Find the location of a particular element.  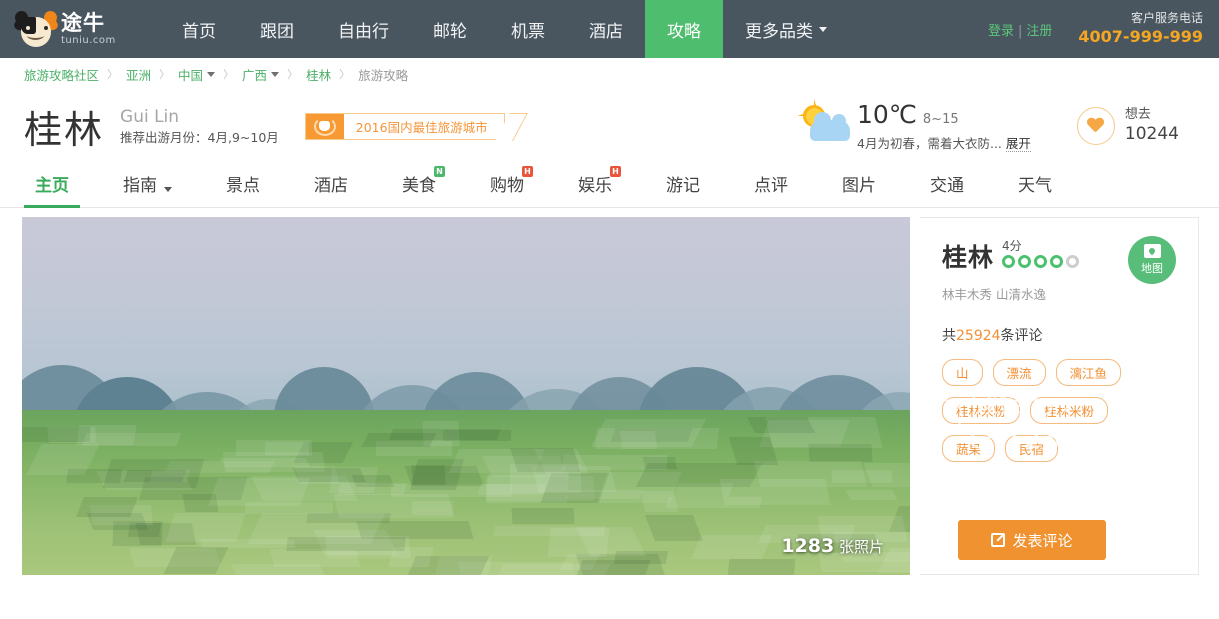

heart-icon is located at coordinates (1095, 125).